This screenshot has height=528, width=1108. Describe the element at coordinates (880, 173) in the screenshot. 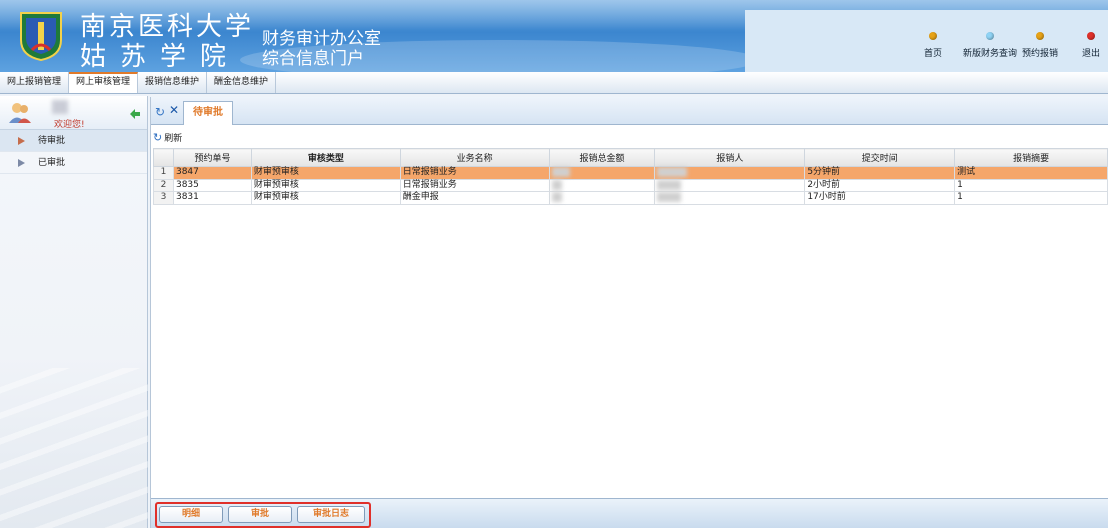

I see `cell-submit-time: 5分钟前` at that location.